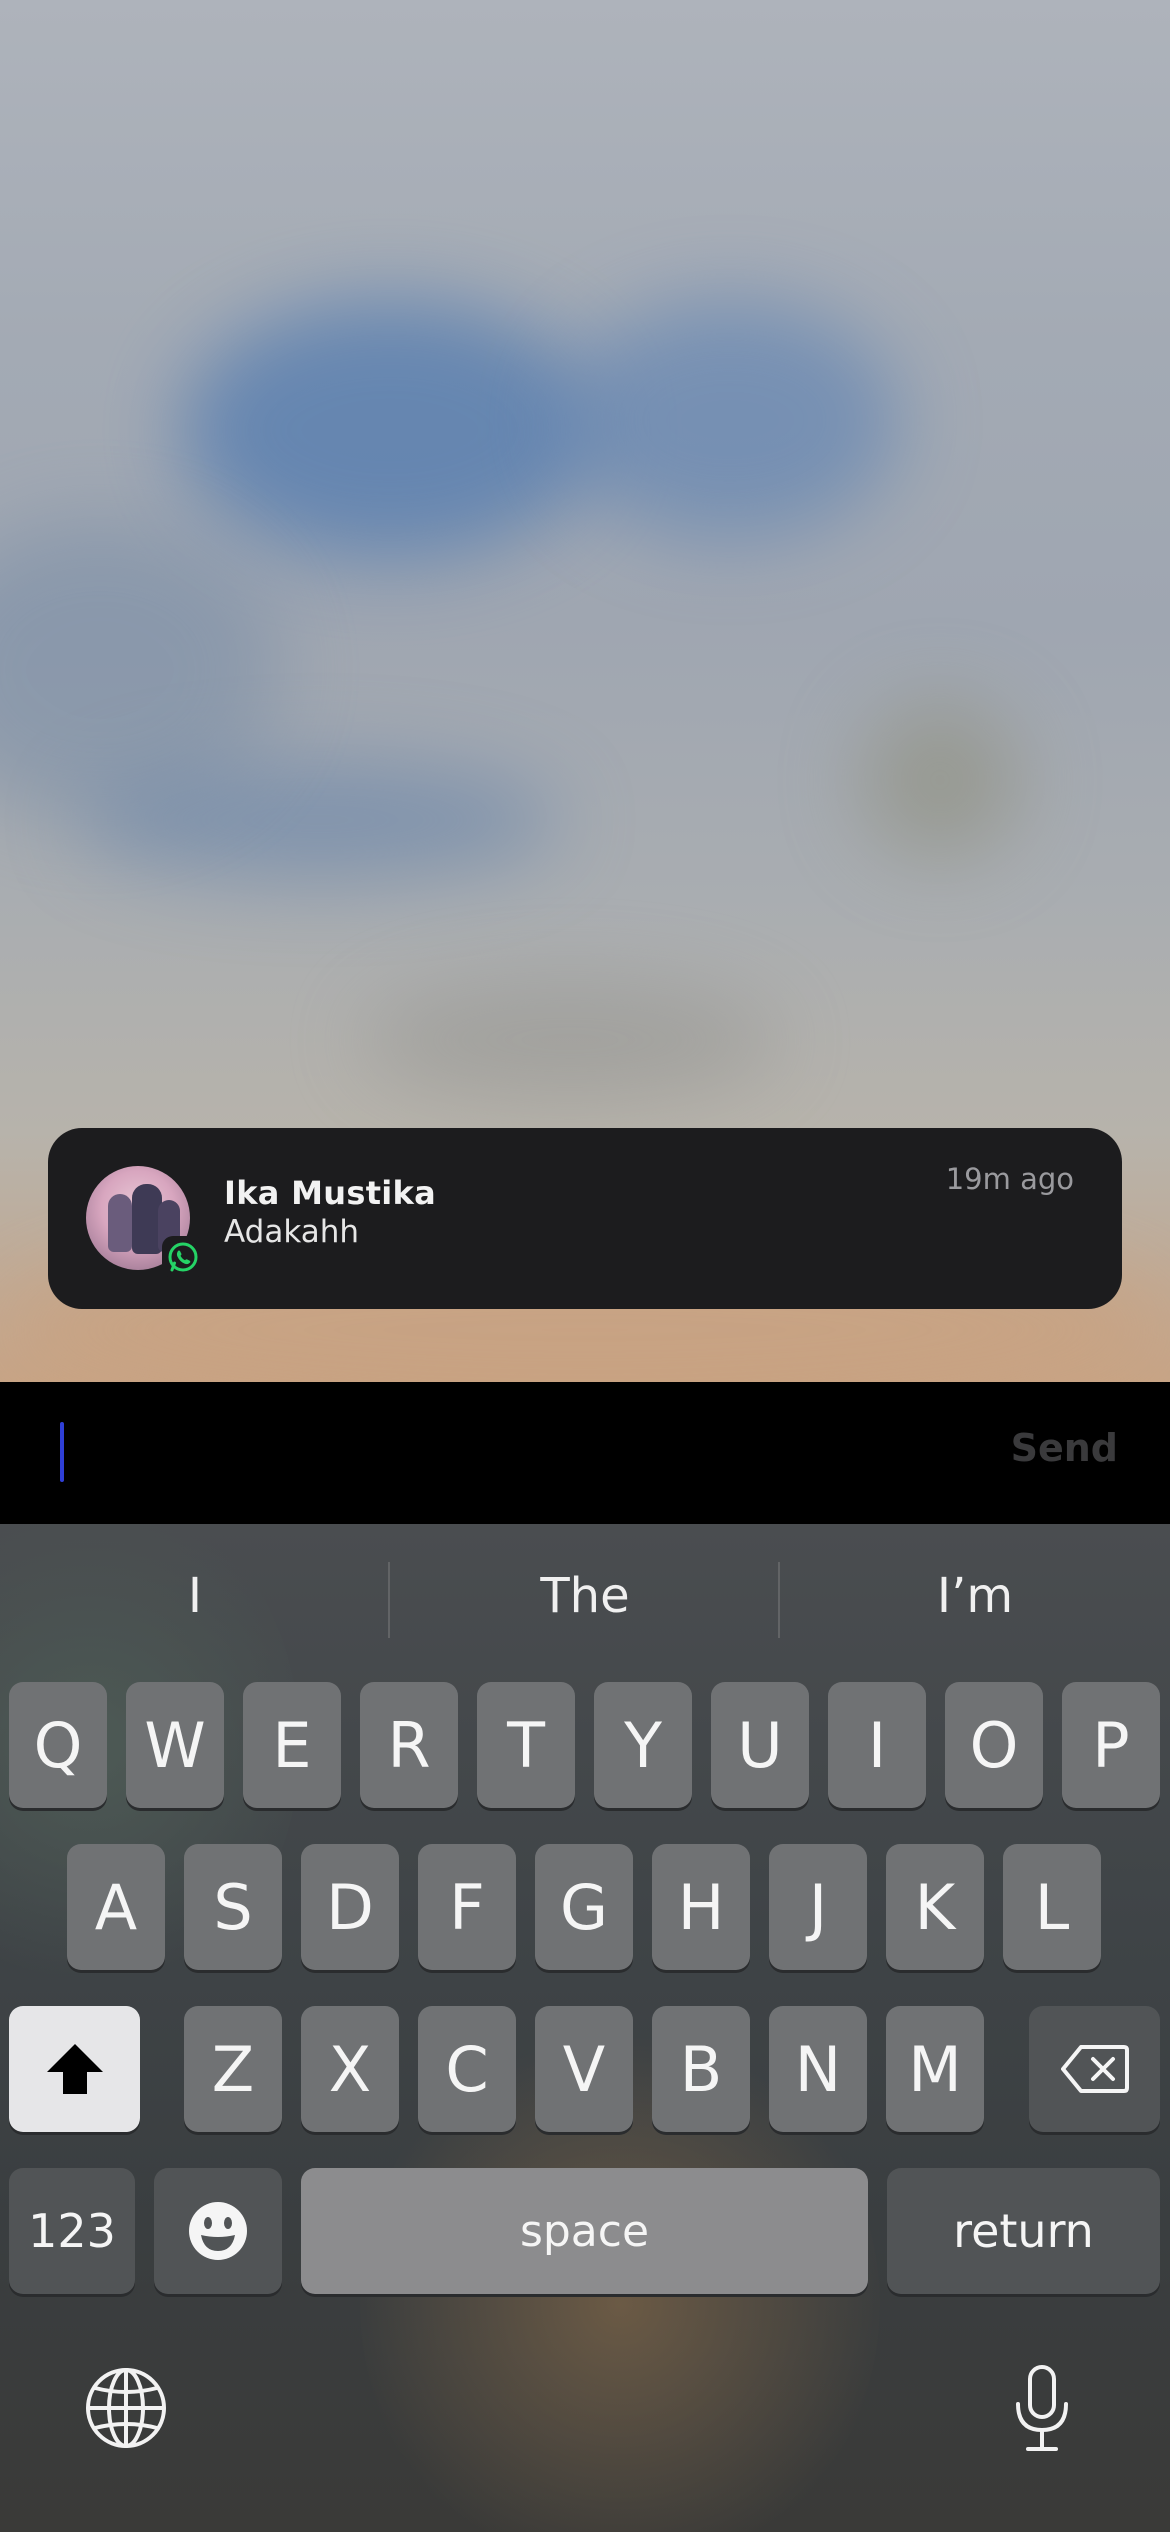 The height and width of the screenshot is (2532, 1170). I want to click on key-c: C, so click(467, 2069).